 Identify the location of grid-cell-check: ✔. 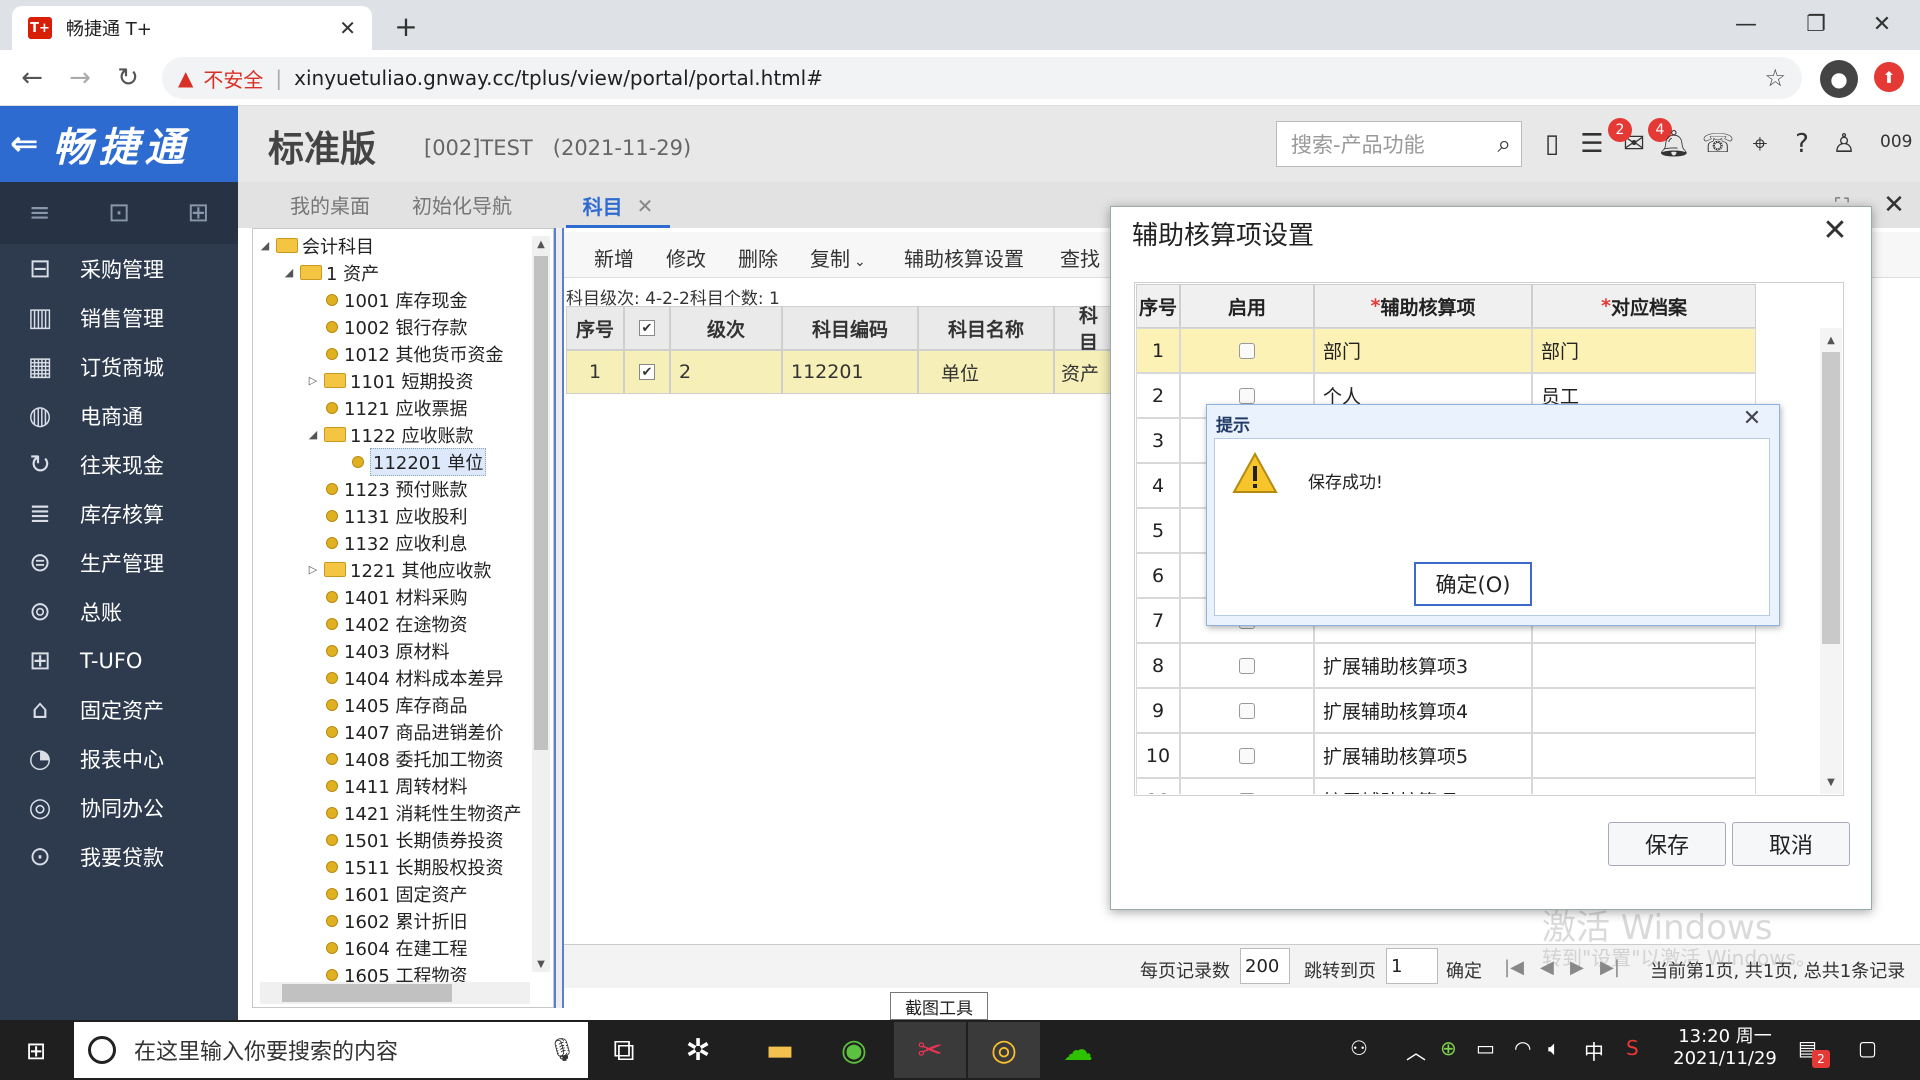
(647, 372).